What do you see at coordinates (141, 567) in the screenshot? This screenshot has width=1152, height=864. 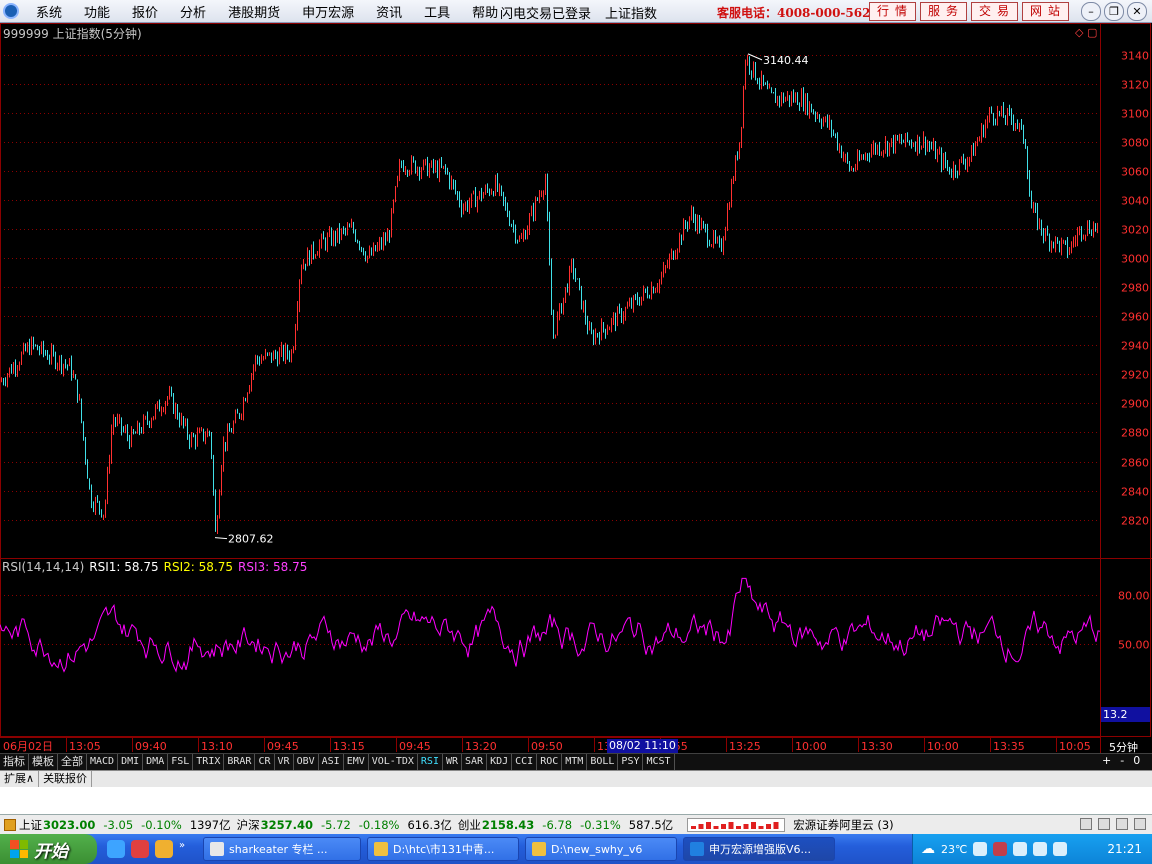 I see `rsi1-value: 58.75` at bounding box center [141, 567].